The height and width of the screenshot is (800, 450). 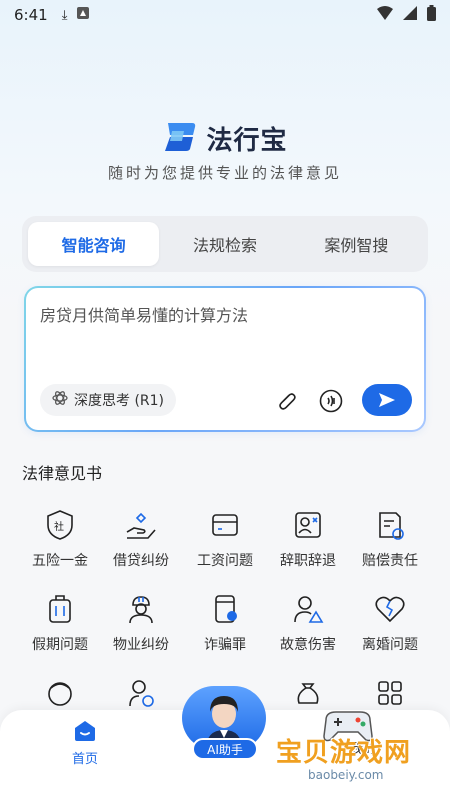 What do you see at coordinates (431, 15) in the screenshot?
I see `battery-icon` at bounding box center [431, 15].